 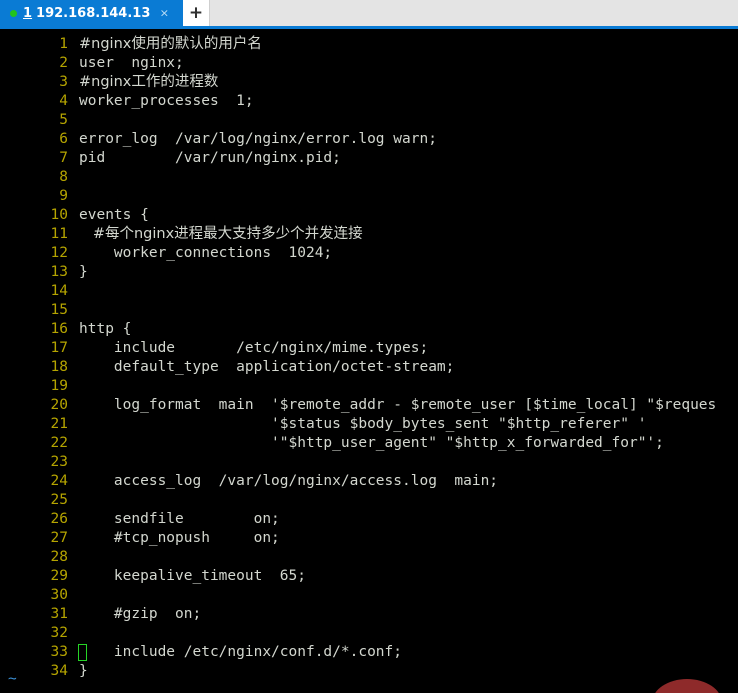 What do you see at coordinates (369, 595) in the screenshot?
I see `code-line: 30` at bounding box center [369, 595].